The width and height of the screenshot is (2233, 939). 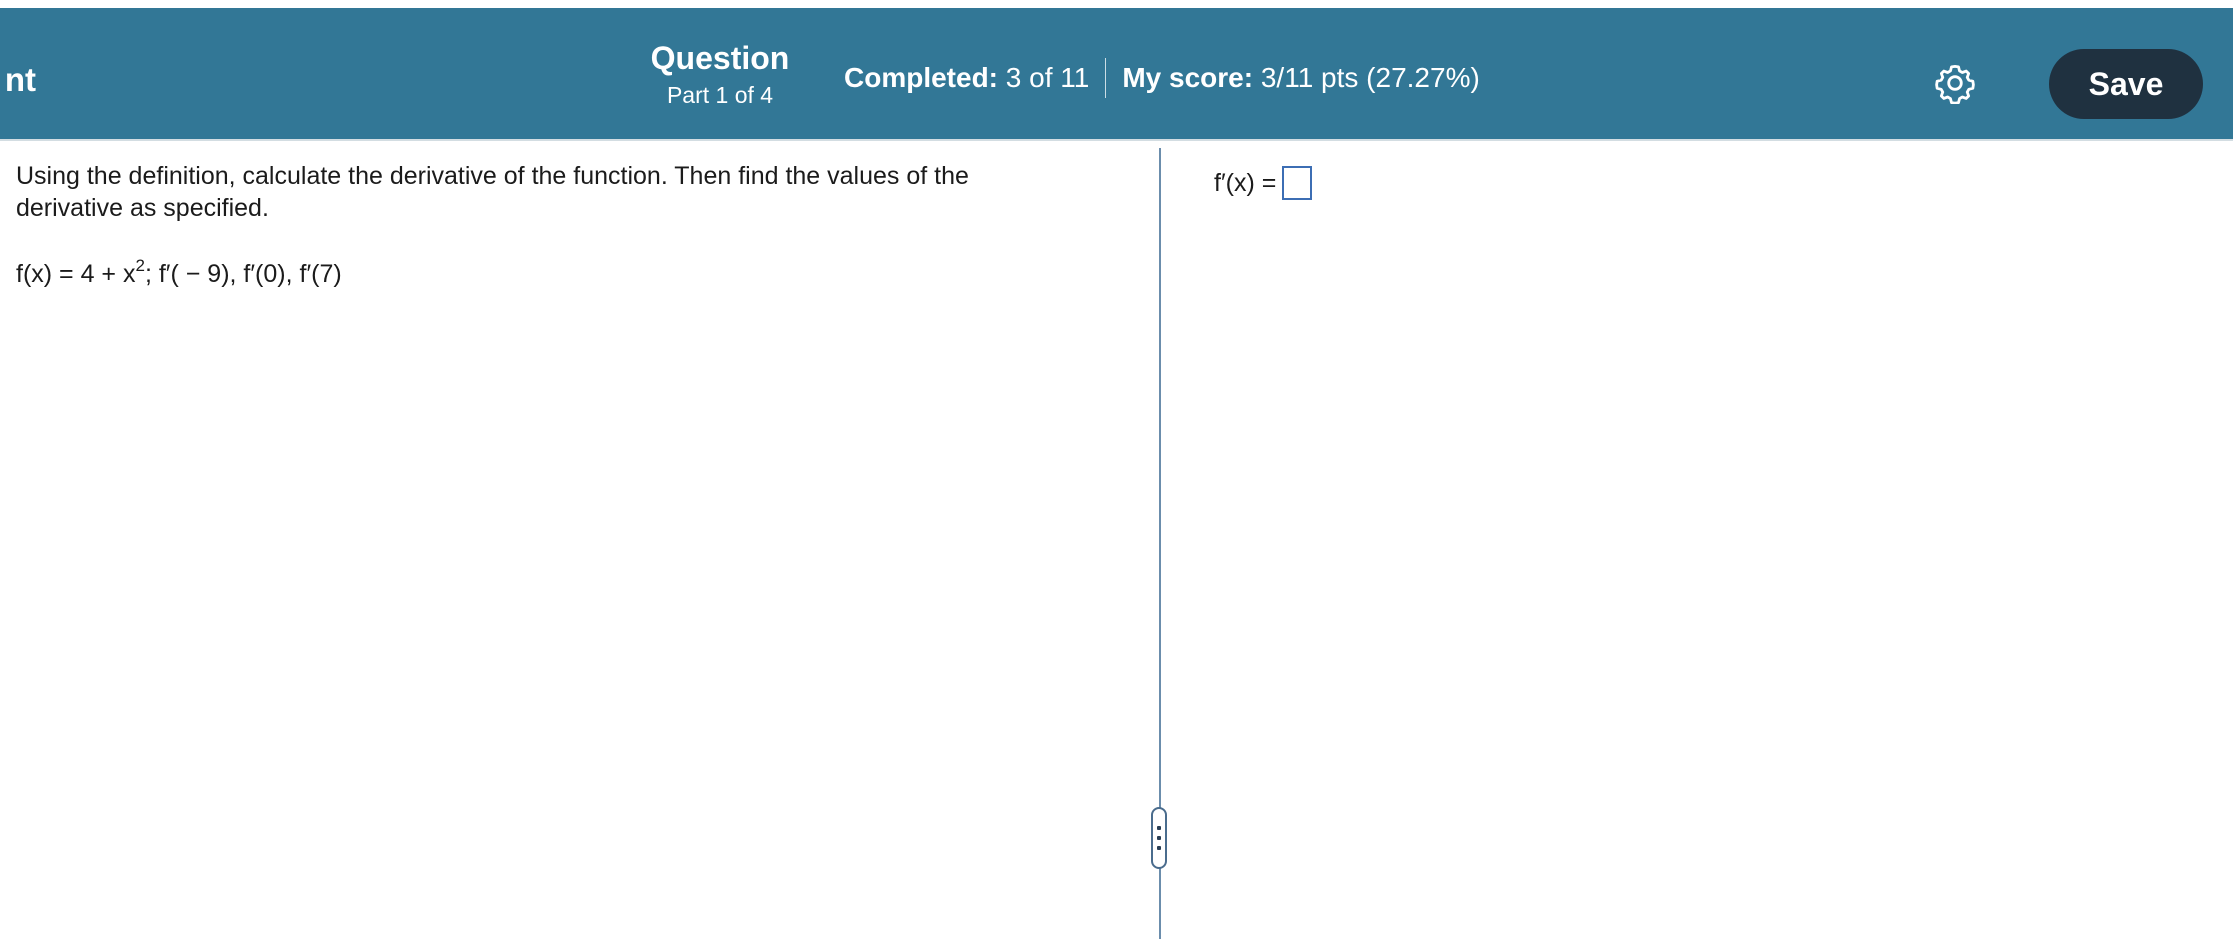 What do you see at coordinates (20, 79) in the screenshot?
I see `app-title: nt` at bounding box center [20, 79].